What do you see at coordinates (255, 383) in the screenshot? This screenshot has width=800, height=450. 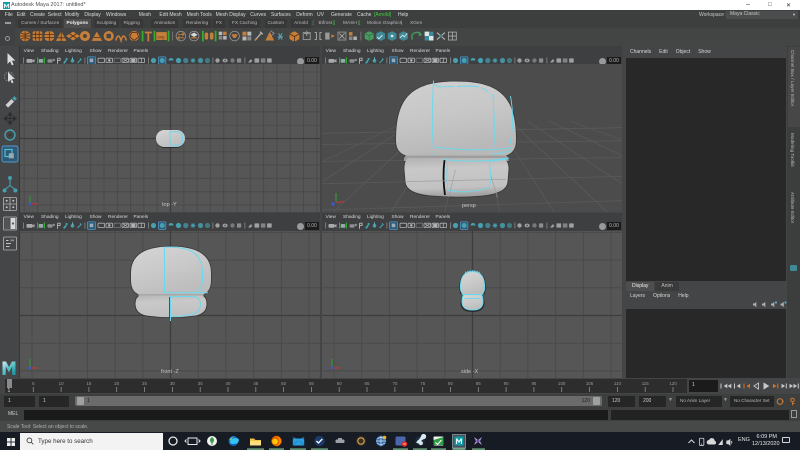 I see `svg-text: 45` at bounding box center [255, 383].